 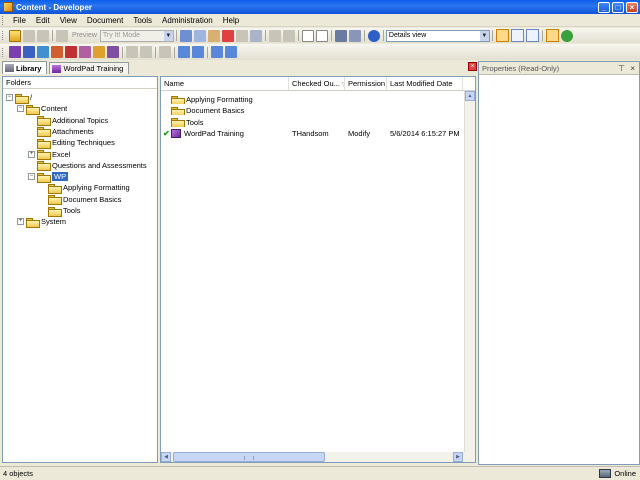 I want to click on column-header-permission: Permission, so click(x=366, y=83).